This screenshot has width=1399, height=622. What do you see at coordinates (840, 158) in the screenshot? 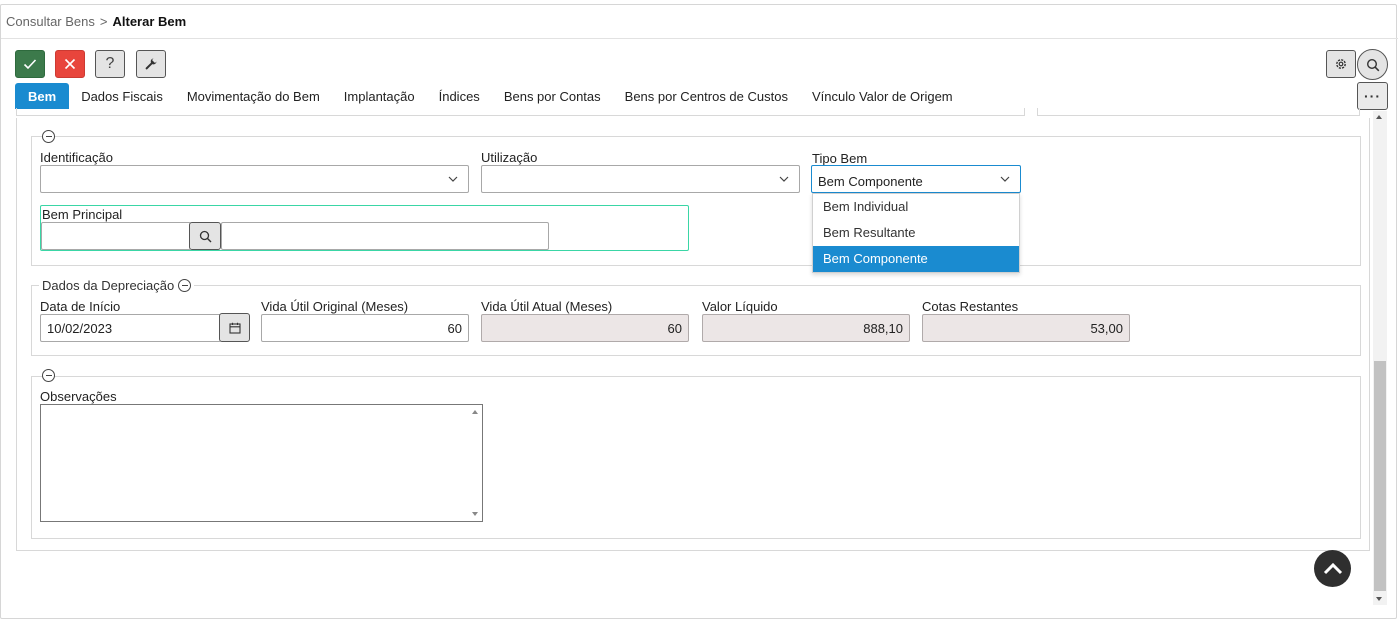
I see `tipo-bem-label: Tipo Bem` at bounding box center [840, 158].